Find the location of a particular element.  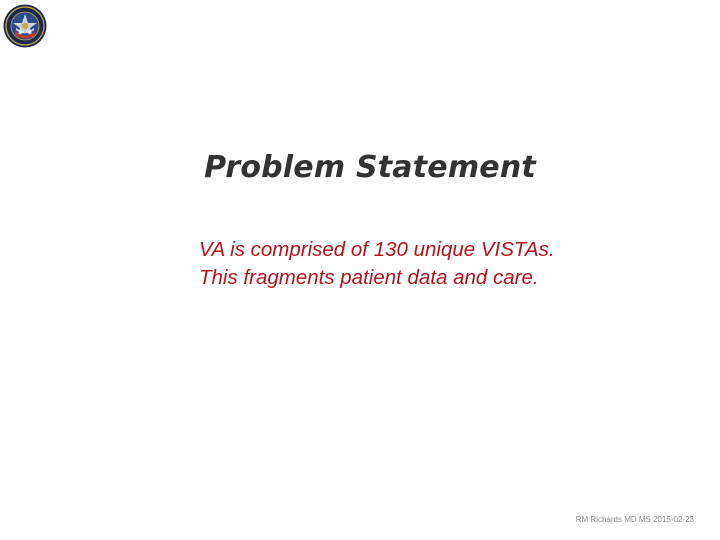

body-line: VA is comprised of 130 unique VISTAs. is located at coordinates (377, 249).